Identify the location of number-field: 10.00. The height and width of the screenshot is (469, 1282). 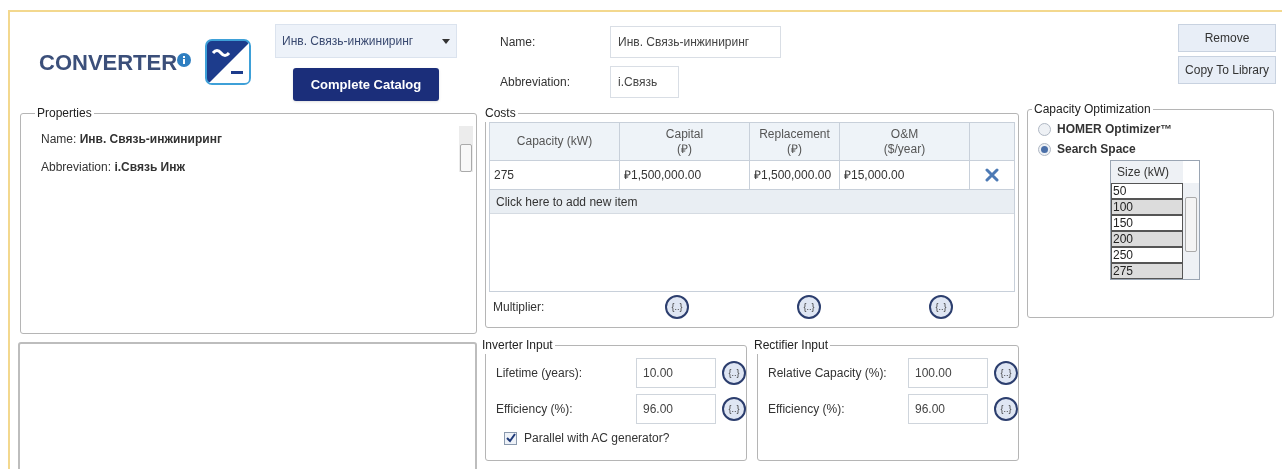
(676, 373).